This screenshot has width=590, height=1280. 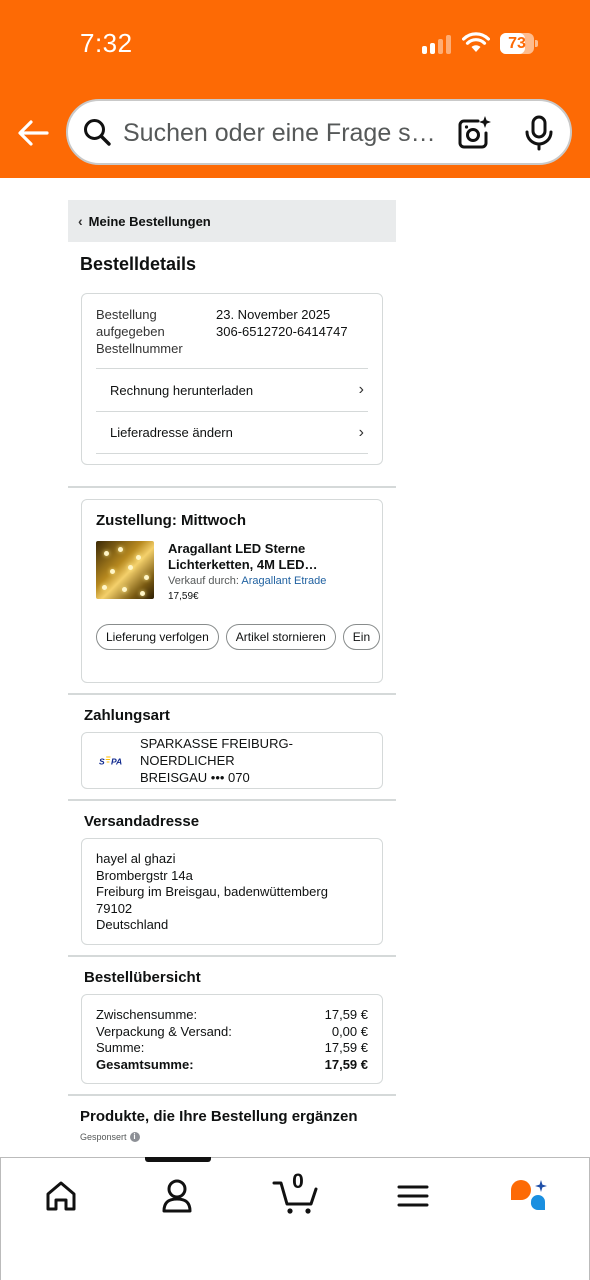 I want to click on shipping-label: Verpackung & Versand:, so click(x=164, y=1031).